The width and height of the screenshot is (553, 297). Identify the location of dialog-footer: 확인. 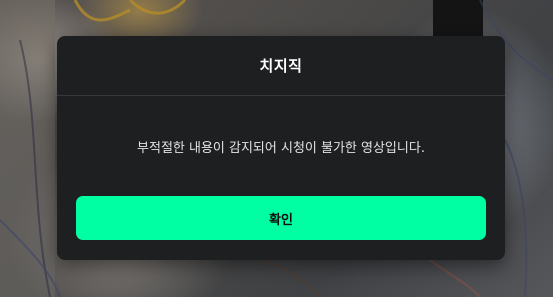
(281, 218).